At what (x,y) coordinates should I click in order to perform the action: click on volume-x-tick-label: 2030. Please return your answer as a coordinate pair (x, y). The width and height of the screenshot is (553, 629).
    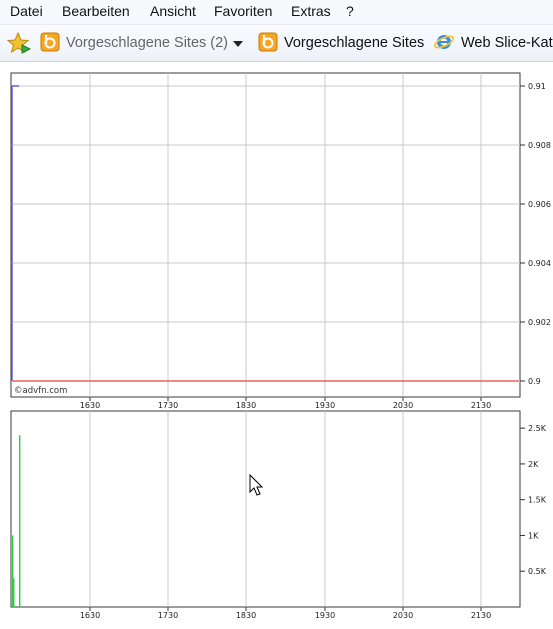
    Looking at the image, I should click on (403, 615).